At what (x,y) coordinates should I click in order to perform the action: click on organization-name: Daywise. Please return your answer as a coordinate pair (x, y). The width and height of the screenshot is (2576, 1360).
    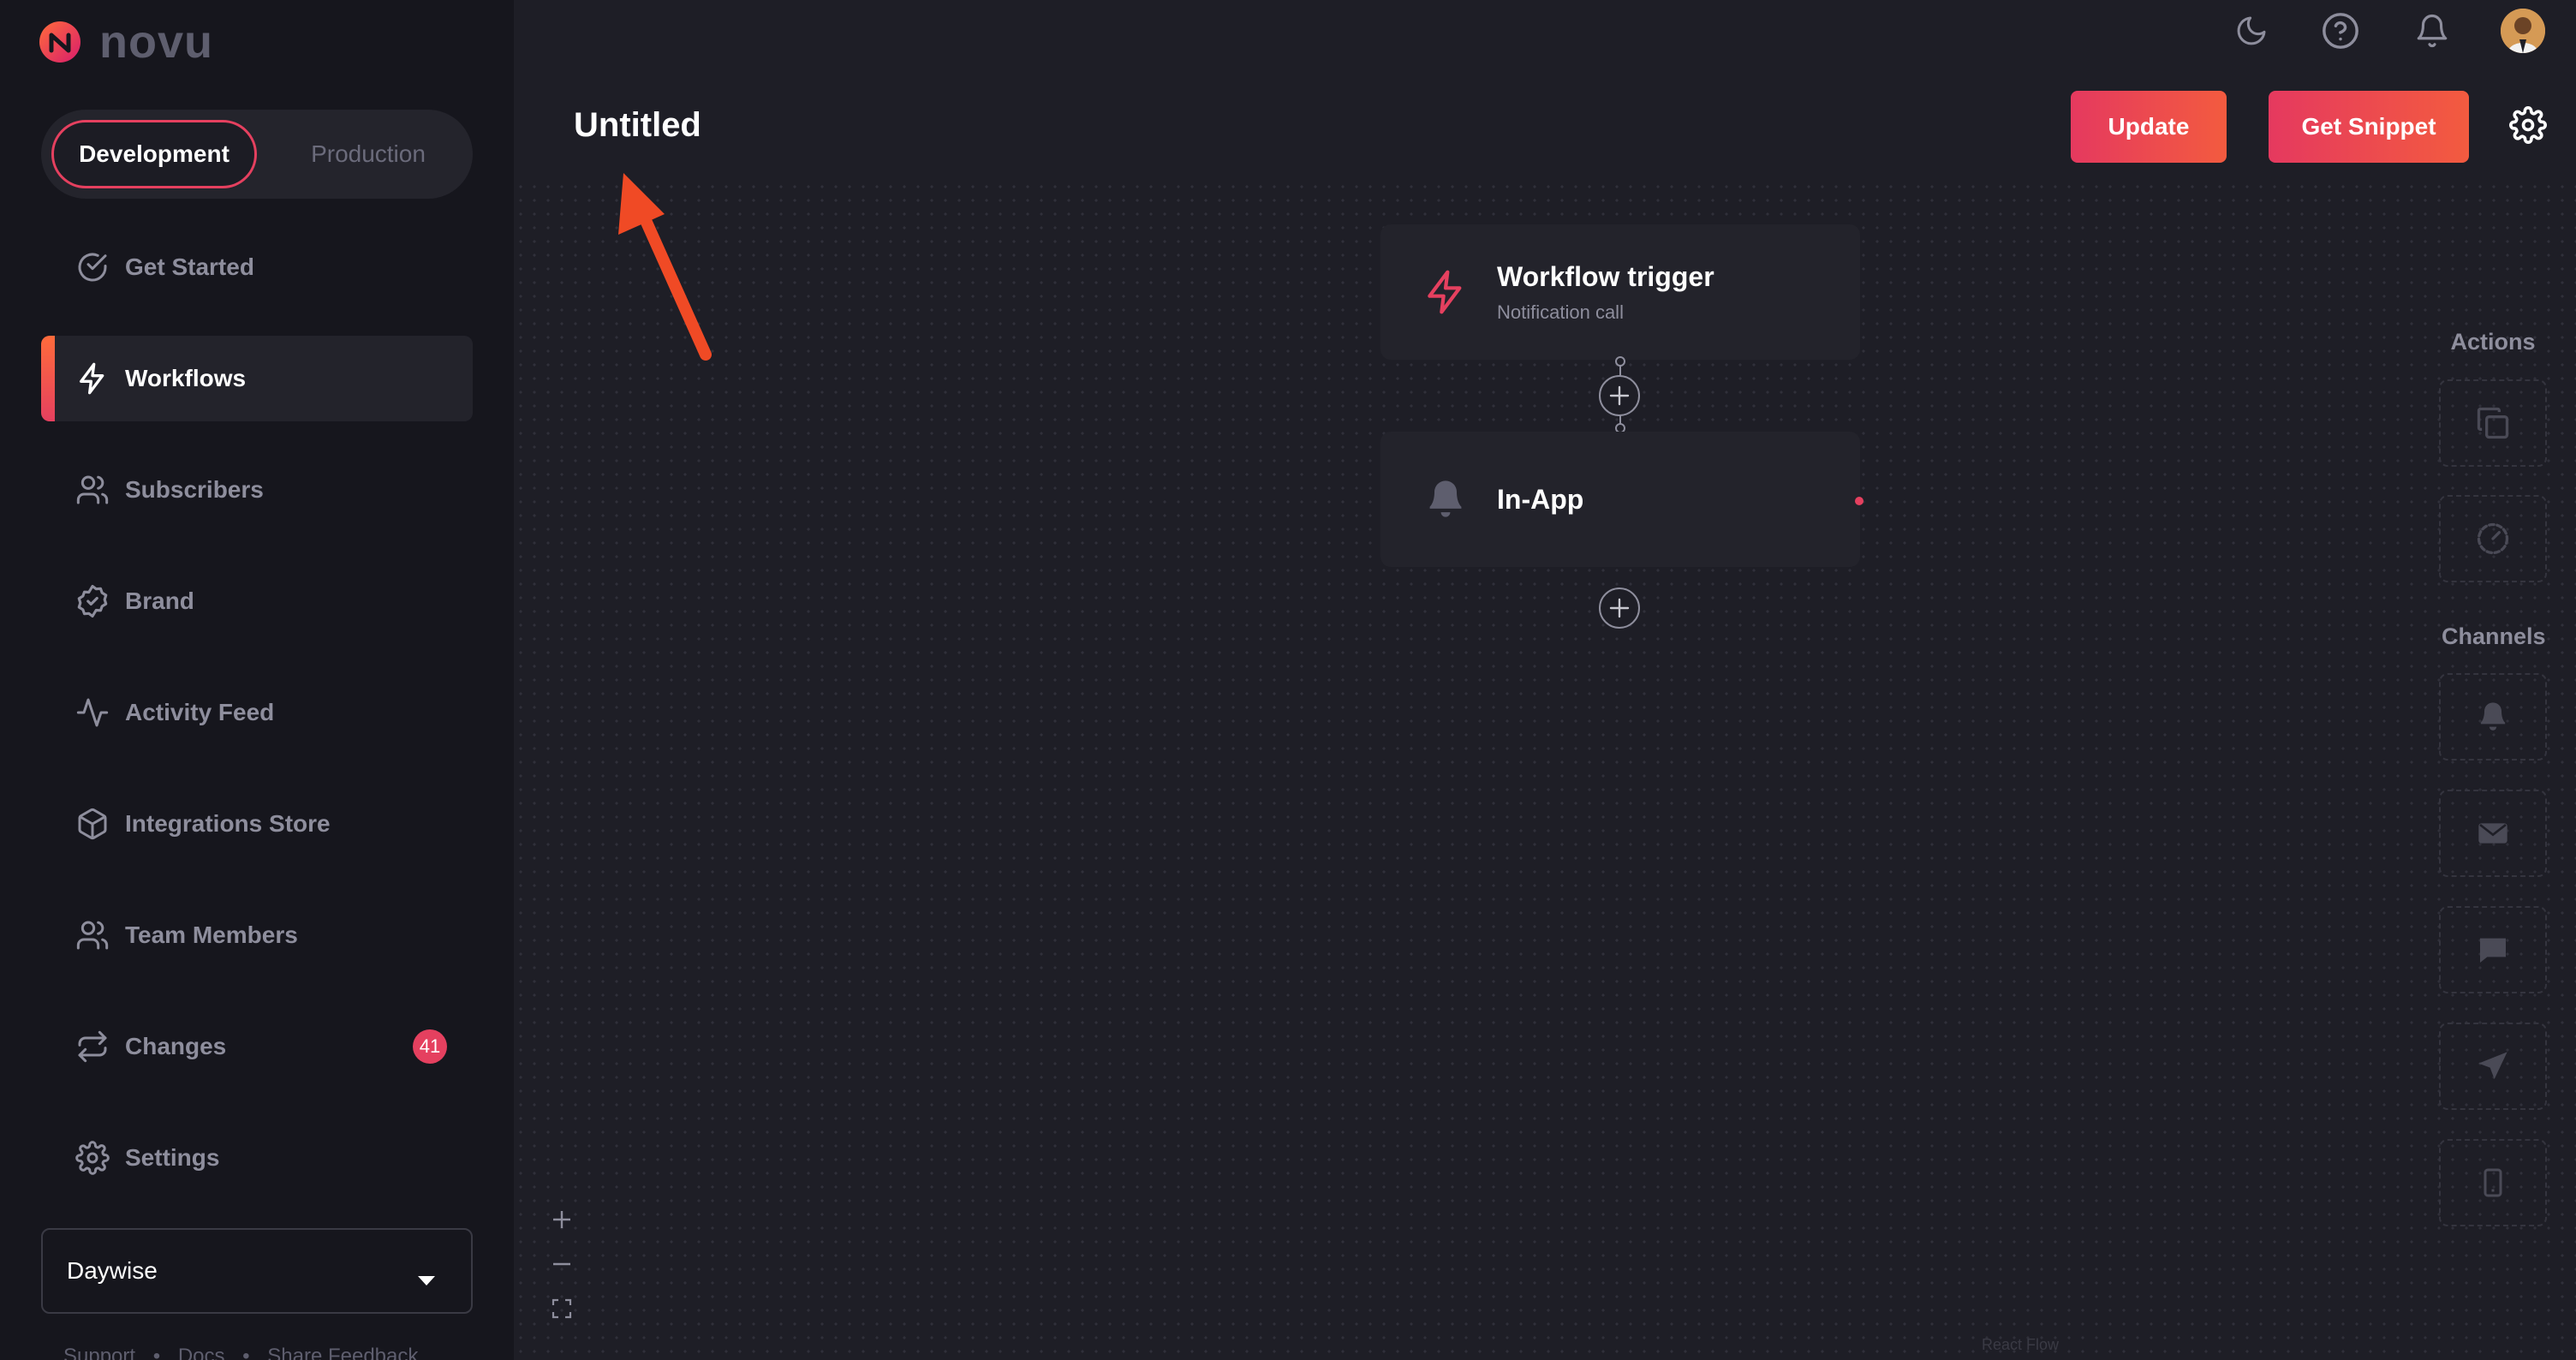
    Looking at the image, I should click on (112, 1270).